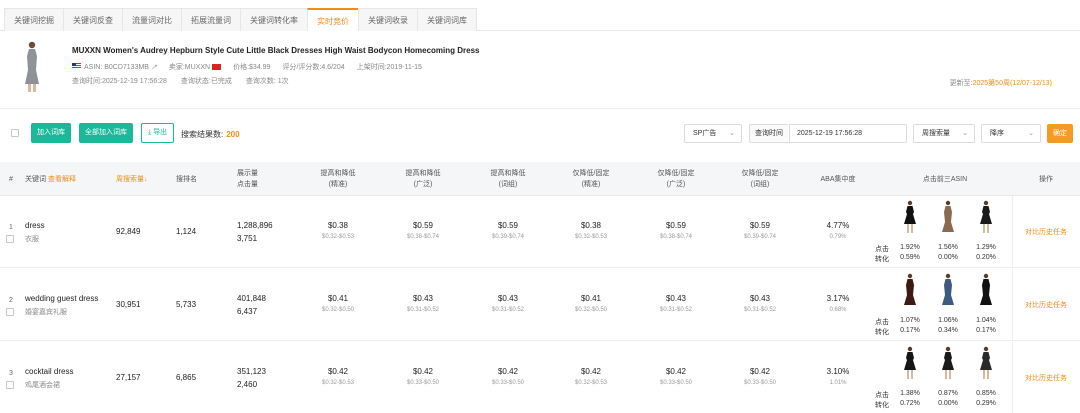 Image resolution: width=1080 pixels, height=413 pixels. What do you see at coordinates (150, 132) in the screenshot?
I see `download-icon: ⤓` at bounding box center [150, 132].